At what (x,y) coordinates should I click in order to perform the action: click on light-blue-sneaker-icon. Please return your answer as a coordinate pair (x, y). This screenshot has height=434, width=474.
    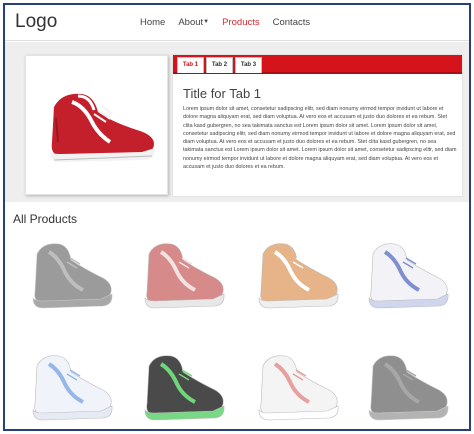
    Looking at the image, I should click on (72, 388).